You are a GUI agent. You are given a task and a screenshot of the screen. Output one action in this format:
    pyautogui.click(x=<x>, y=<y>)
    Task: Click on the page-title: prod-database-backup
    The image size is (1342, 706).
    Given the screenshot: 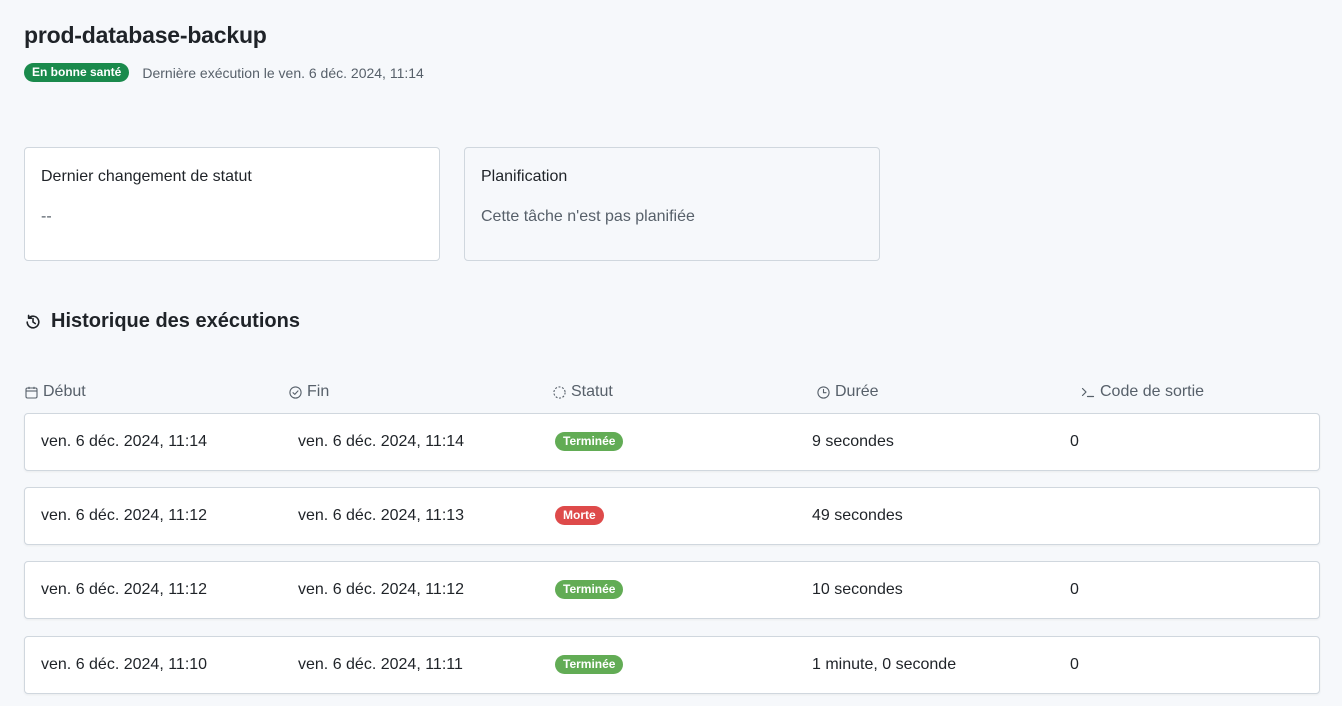 What is the action you would take?
    pyautogui.click(x=145, y=35)
    